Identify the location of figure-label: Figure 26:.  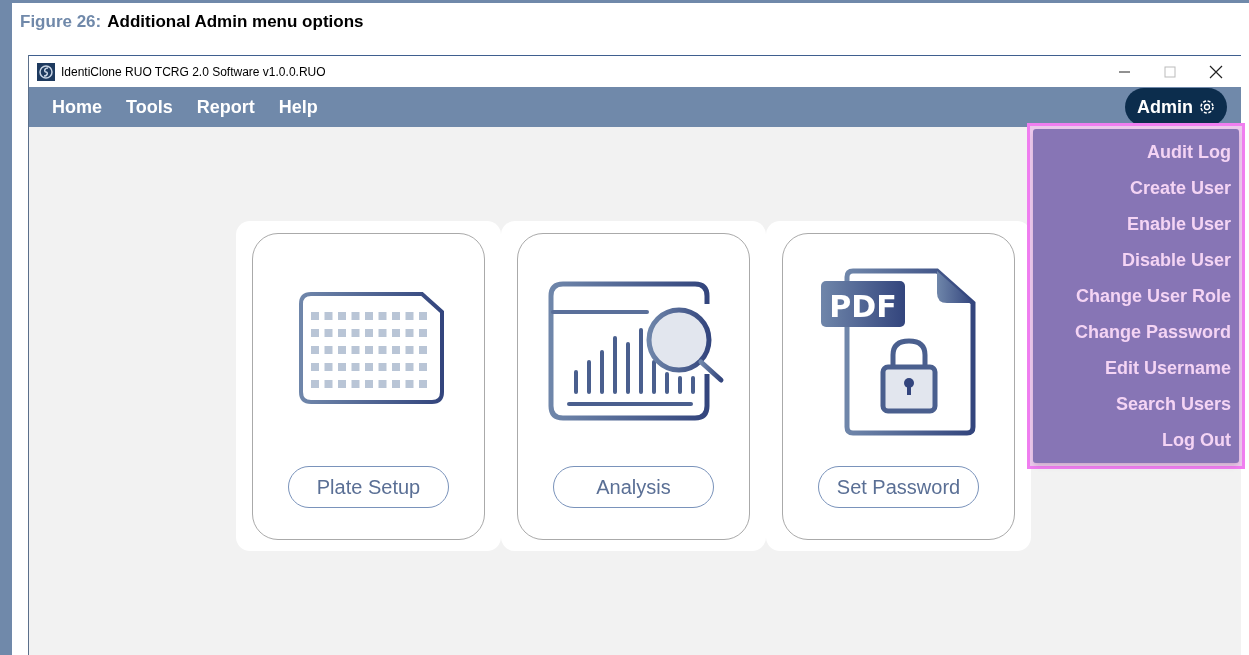
(61, 22).